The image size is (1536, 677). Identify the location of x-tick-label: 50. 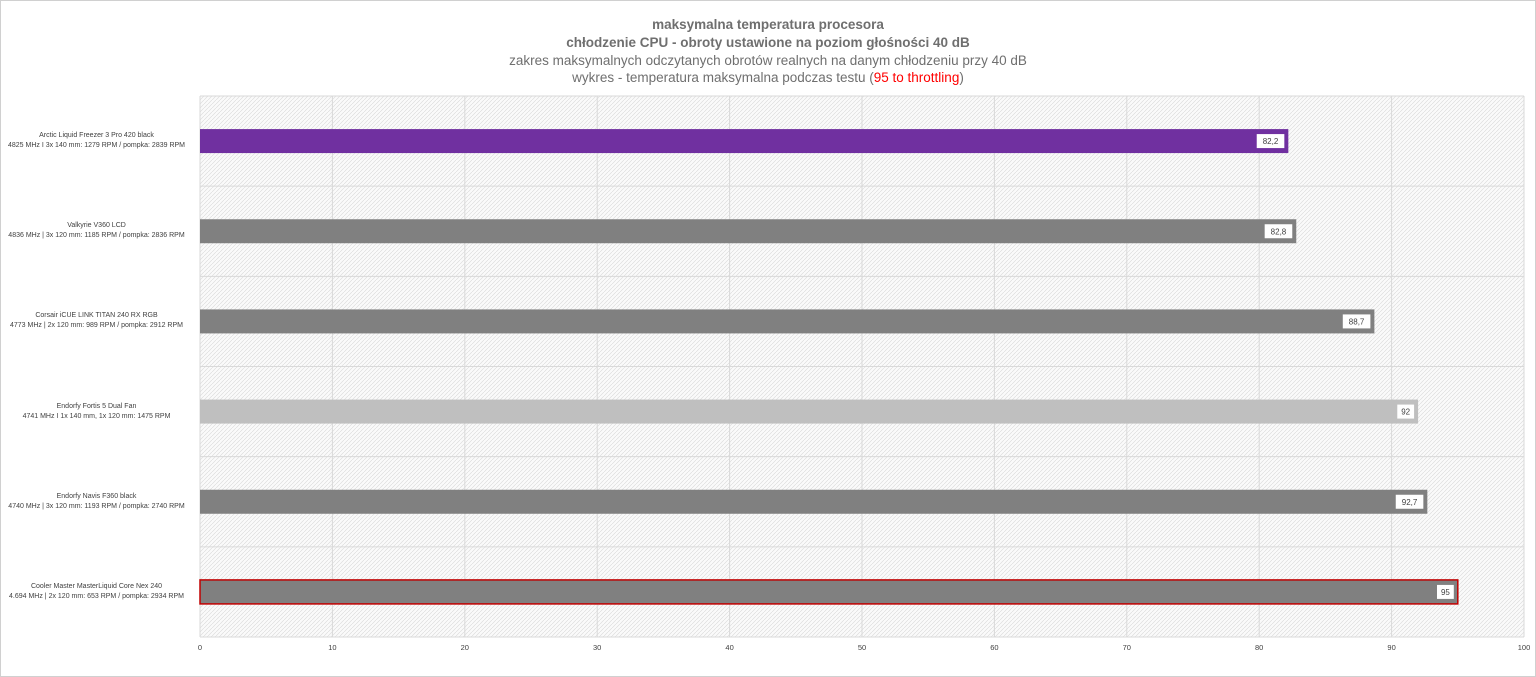
(862, 647).